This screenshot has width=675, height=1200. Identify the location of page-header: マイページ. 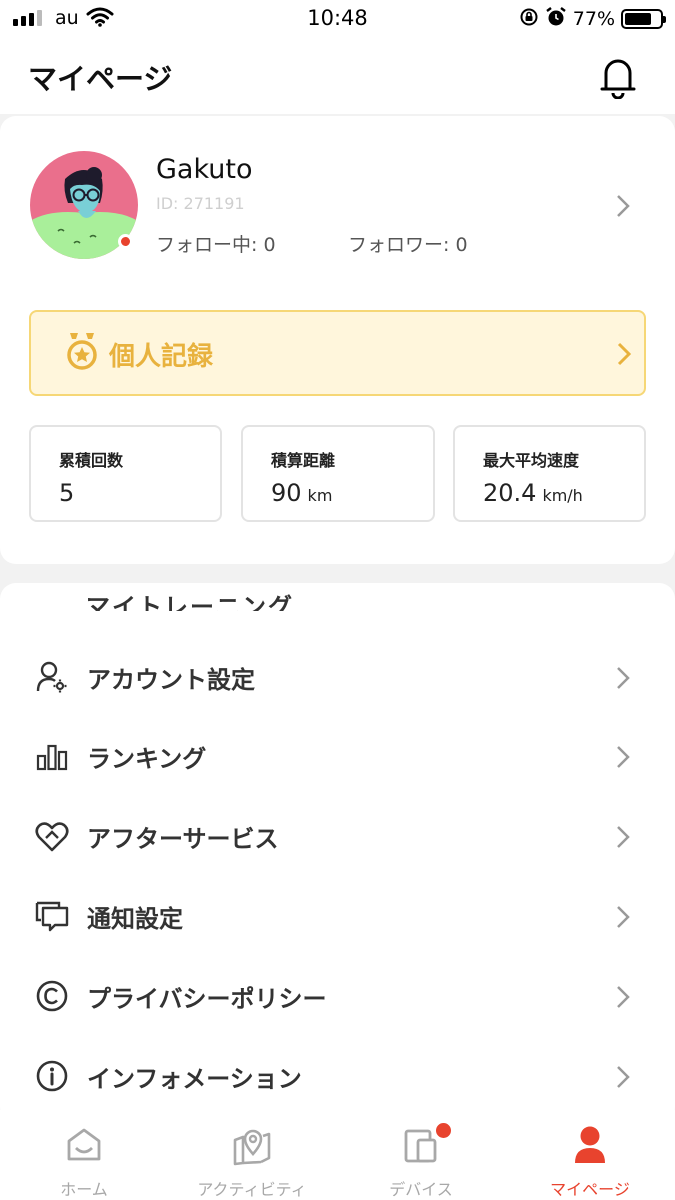
(337, 76).